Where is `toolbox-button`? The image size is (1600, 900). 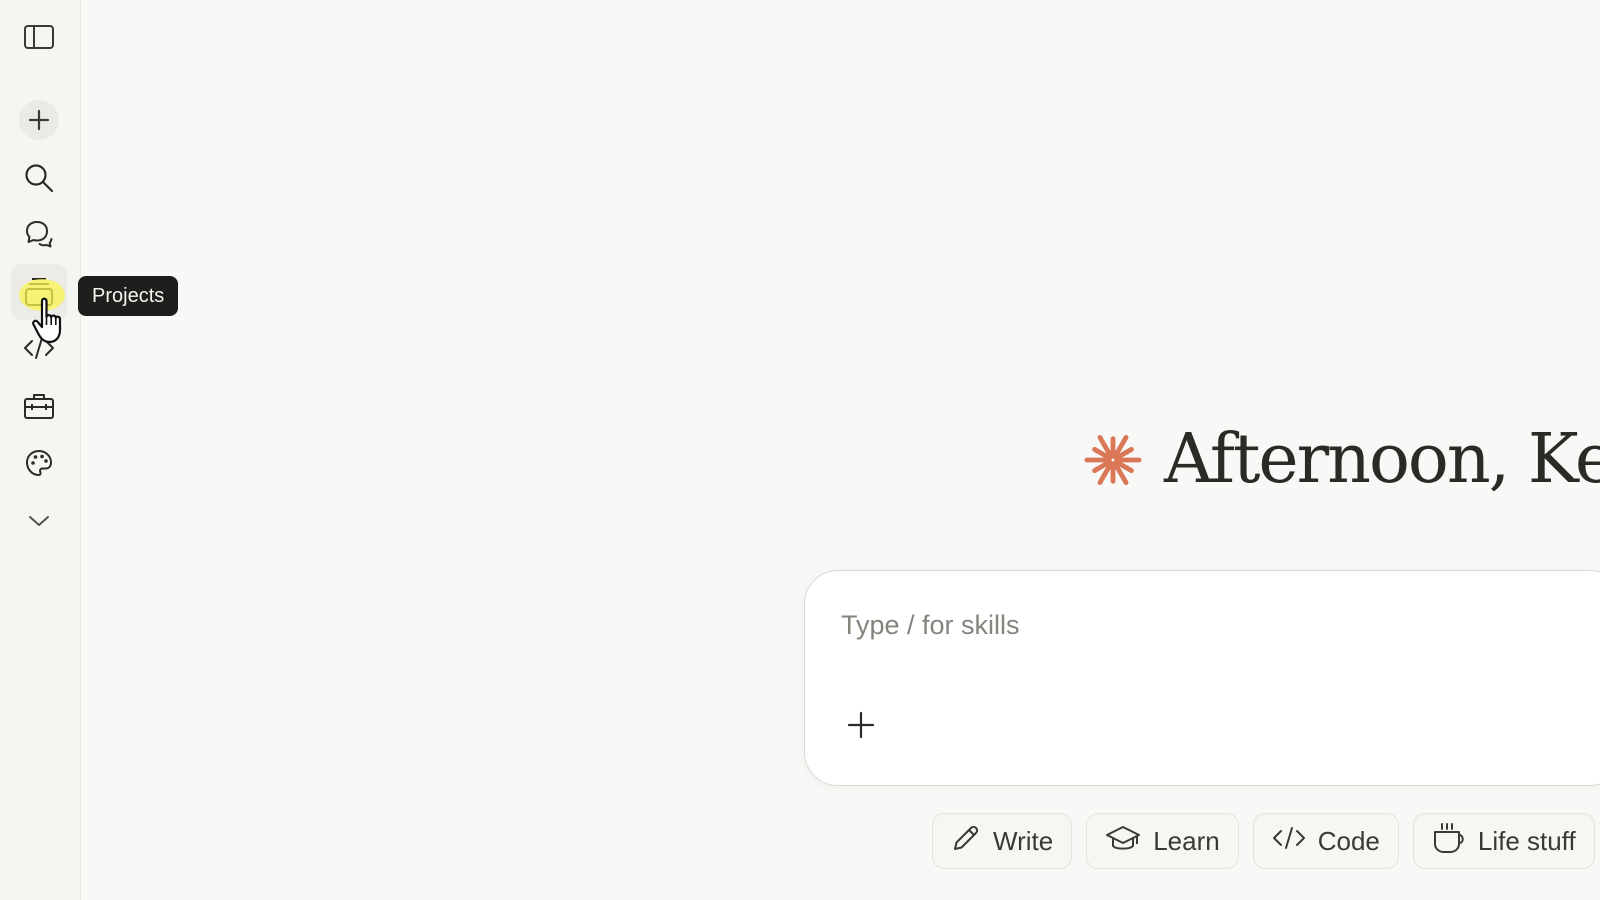
toolbox-button is located at coordinates (39, 406).